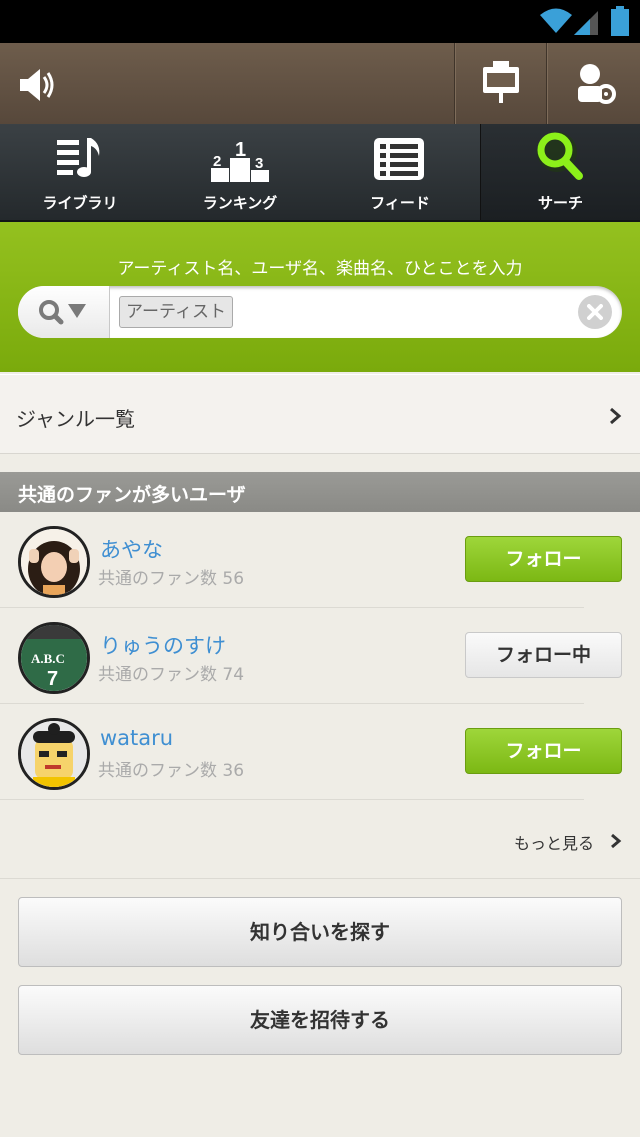 The image size is (640, 1137). What do you see at coordinates (597, 84) in the screenshot?
I see `user-settings-icon` at bounding box center [597, 84].